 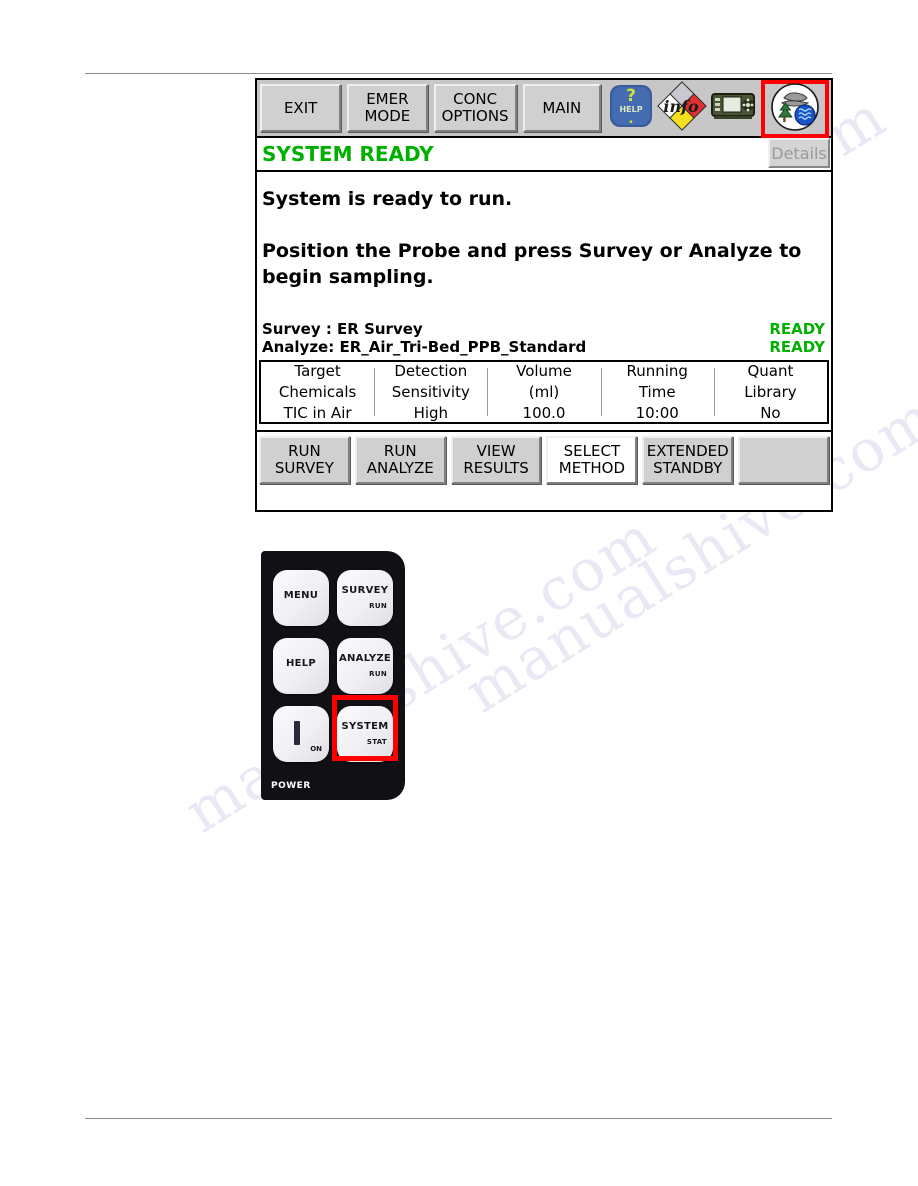 I want to click on column-value: High, so click(x=431, y=412).